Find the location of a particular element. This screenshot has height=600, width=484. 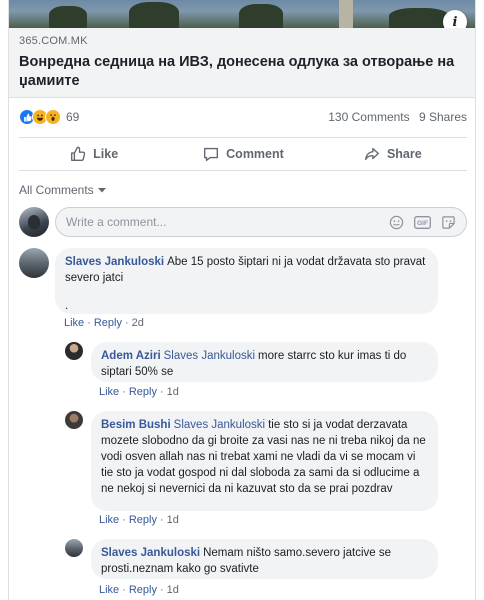

svg-text: GIF is located at coordinates (422, 223).